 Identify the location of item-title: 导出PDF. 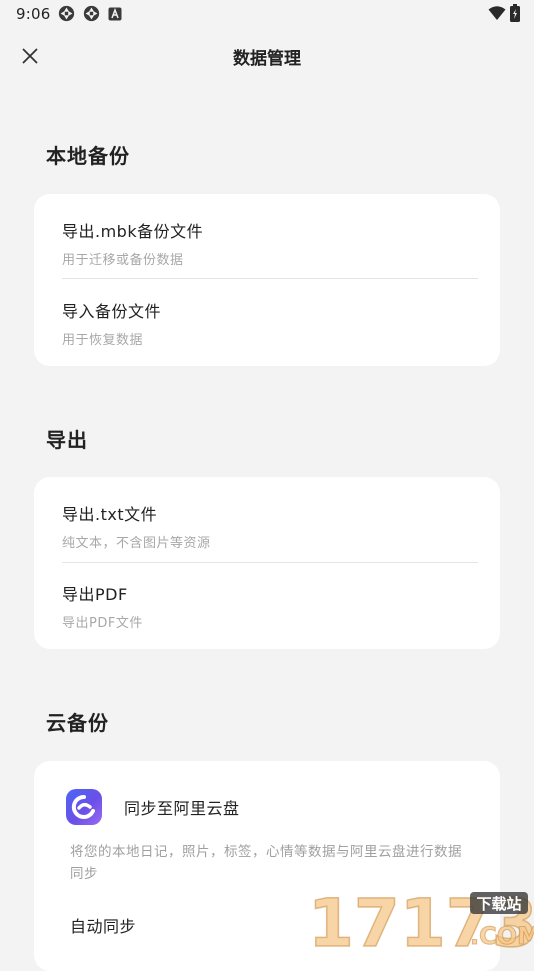
(95, 594).